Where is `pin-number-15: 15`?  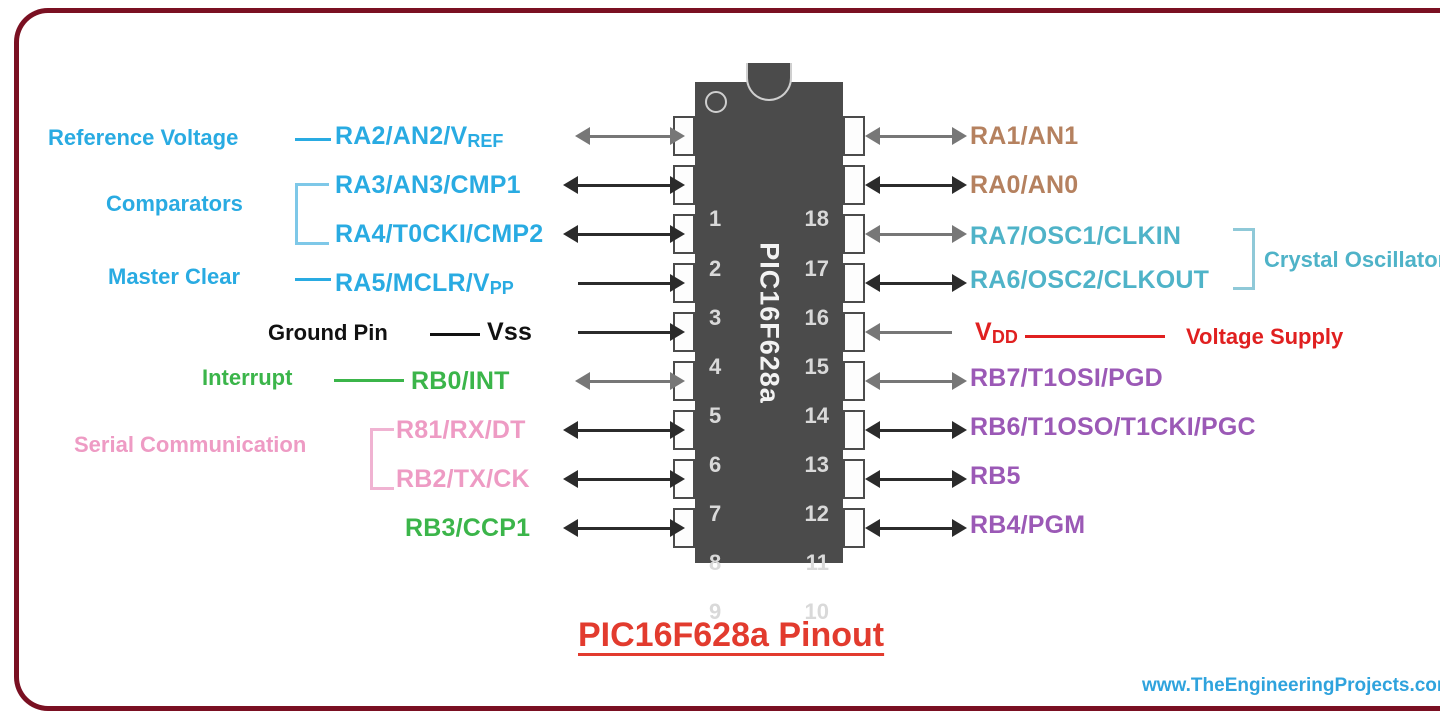
pin-number-15: 15 is located at coordinates (816, 366).